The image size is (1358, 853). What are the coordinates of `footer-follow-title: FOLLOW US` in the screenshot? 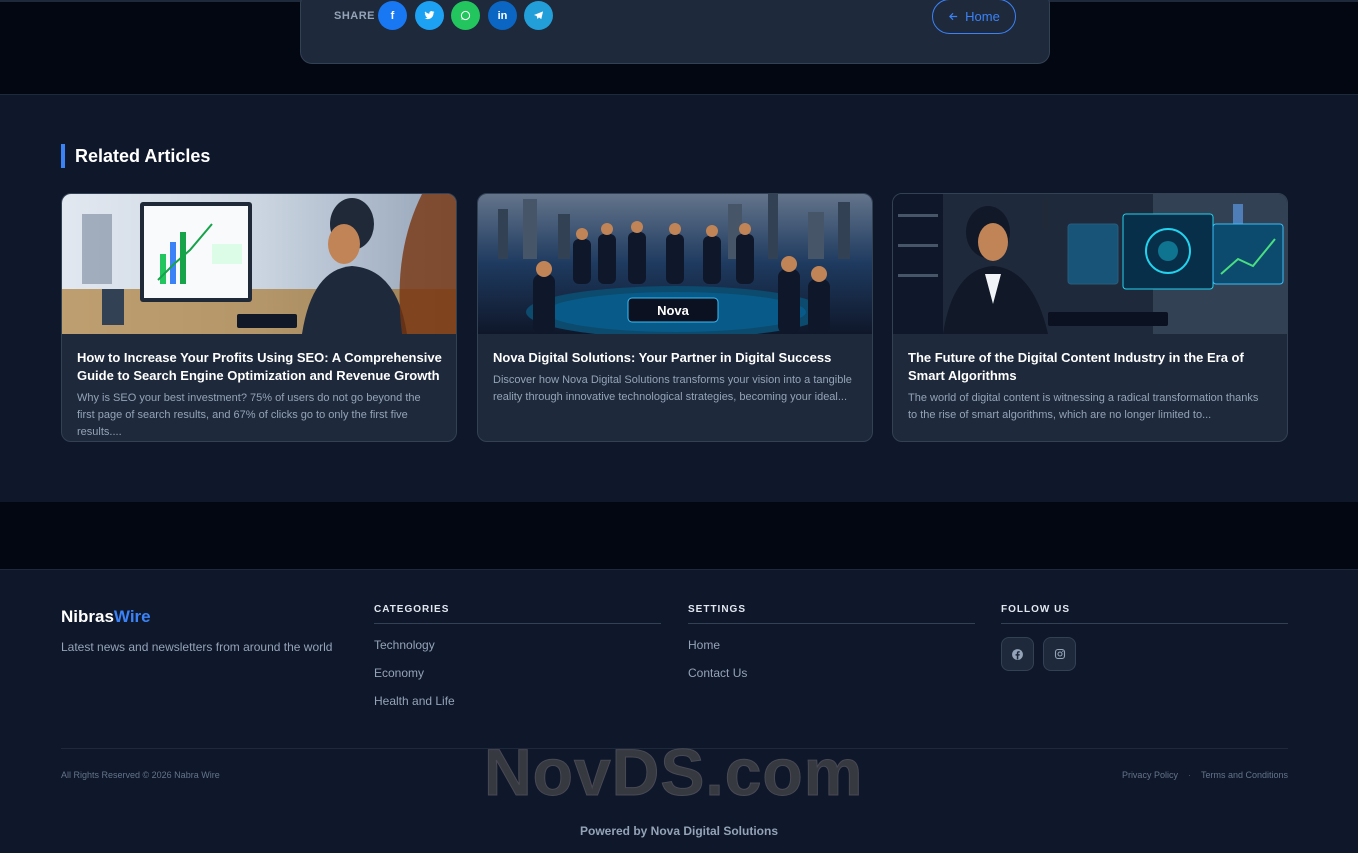 It's located at (1144, 614).